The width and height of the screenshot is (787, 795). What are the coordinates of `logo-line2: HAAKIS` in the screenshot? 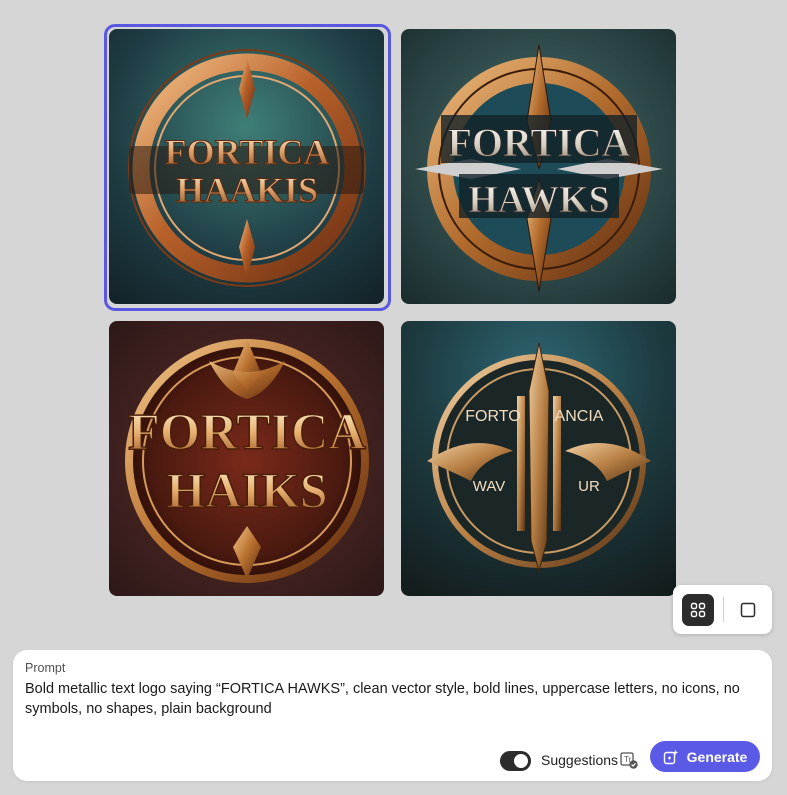 It's located at (247, 190).